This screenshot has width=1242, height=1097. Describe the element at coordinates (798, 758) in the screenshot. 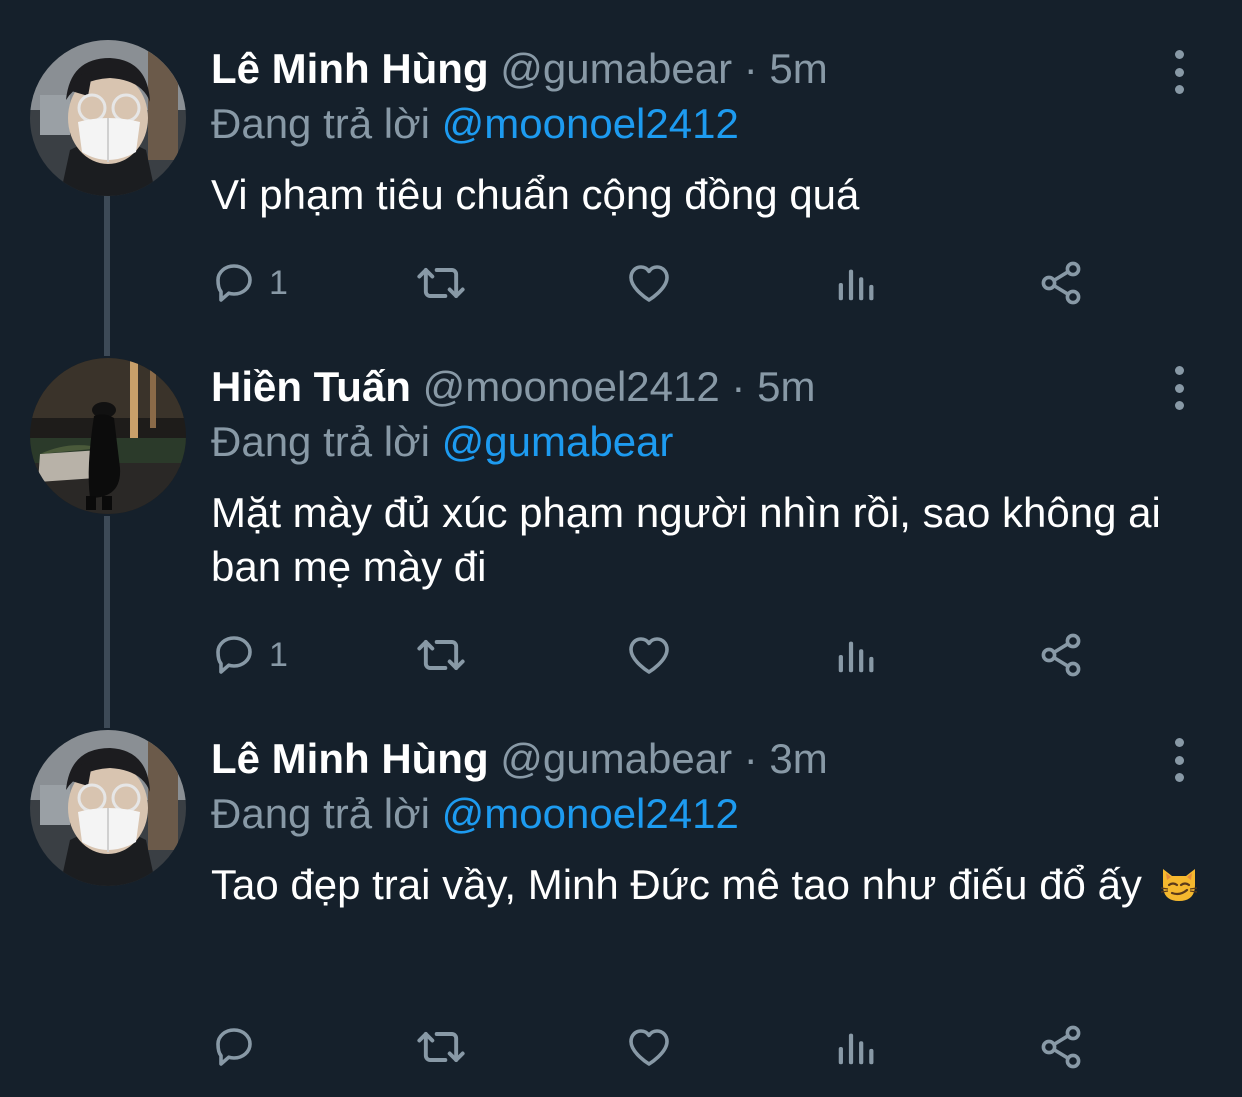

I see `timestamp: 3m` at that location.